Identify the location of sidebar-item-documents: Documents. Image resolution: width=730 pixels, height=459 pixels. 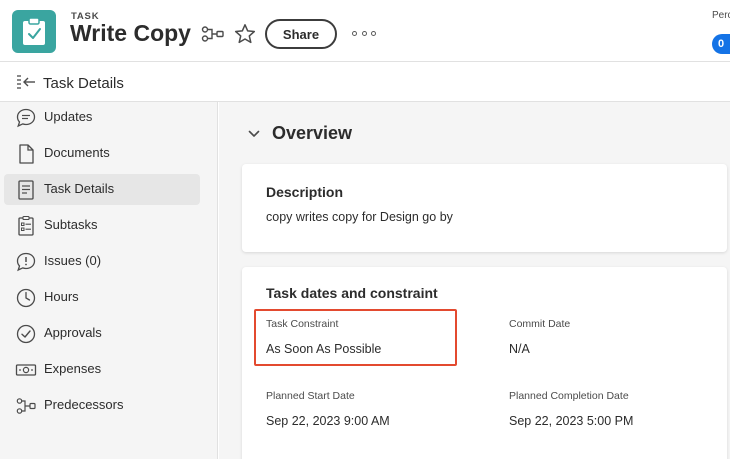
(102, 153).